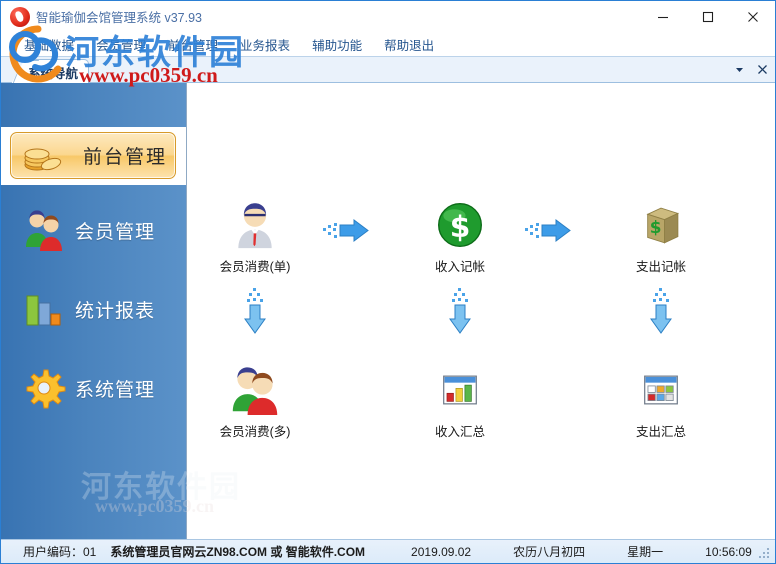 The width and height of the screenshot is (776, 564). What do you see at coordinates (20, 16) in the screenshot?
I see `app-logo-icon` at bounding box center [20, 16].